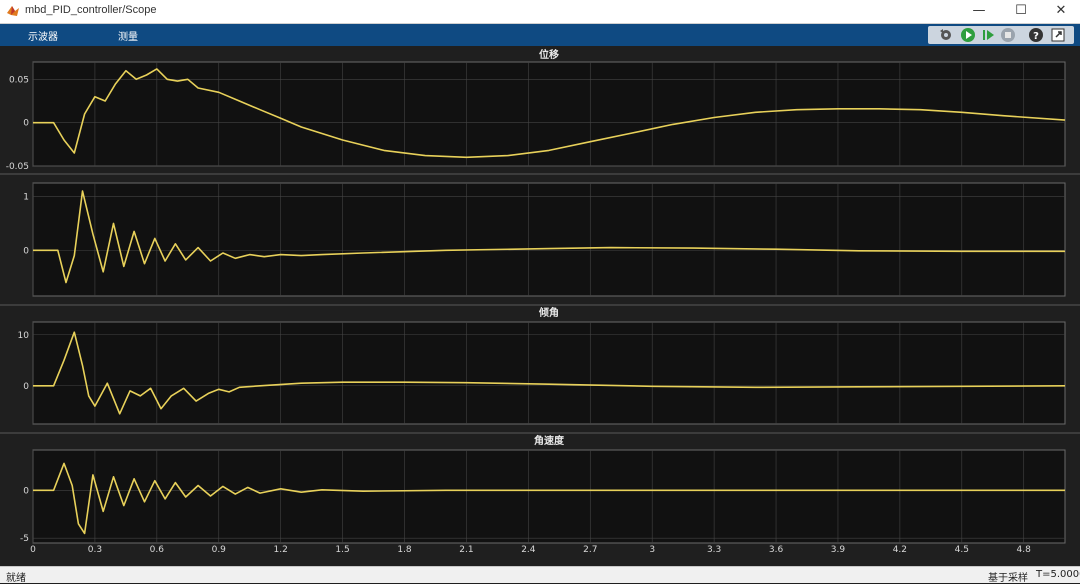 The width and height of the screenshot is (1080, 584). What do you see at coordinates (979, 11) in the screenshot?
I see `minimize-button: —` at bounding box center [979, 11].